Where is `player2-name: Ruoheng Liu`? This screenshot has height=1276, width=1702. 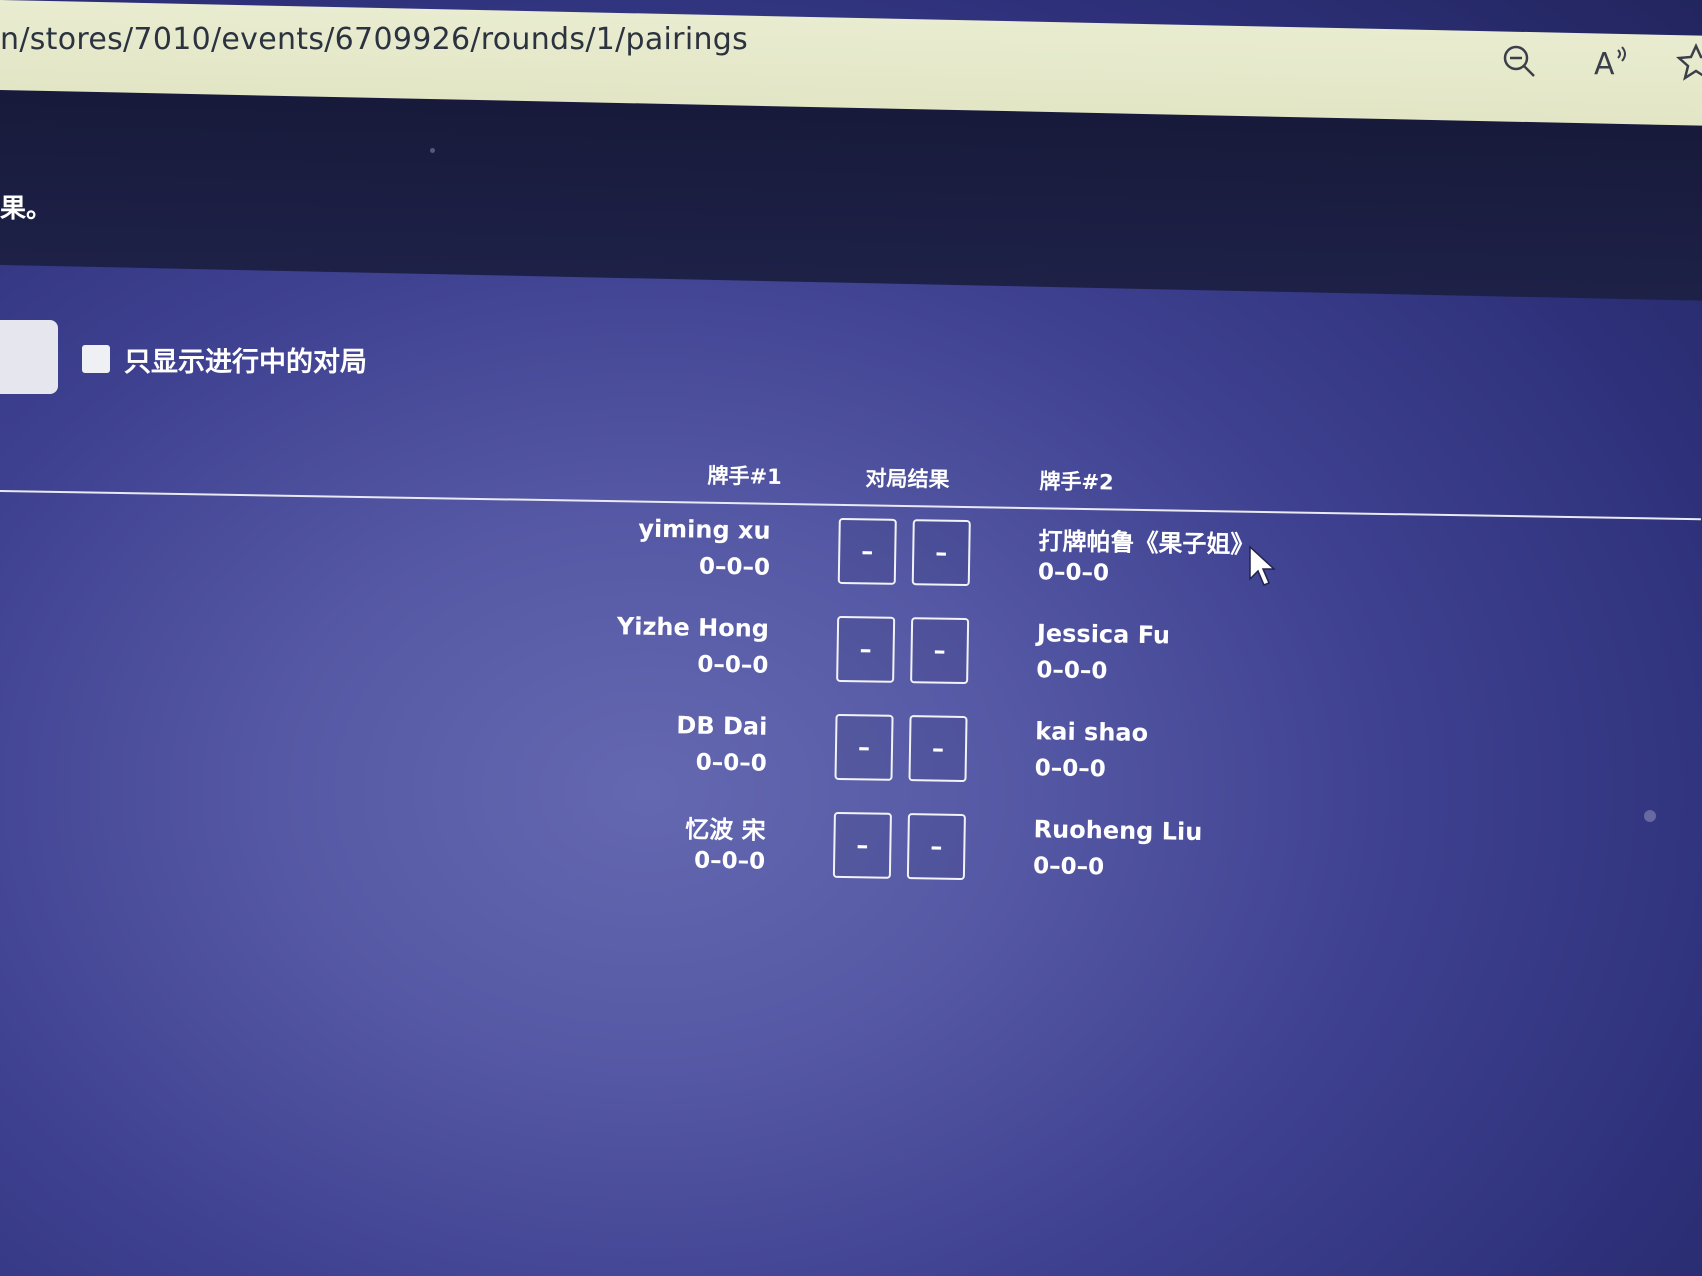
player2-name: Ruoheng Liu is located at coordinates (1118, 830).